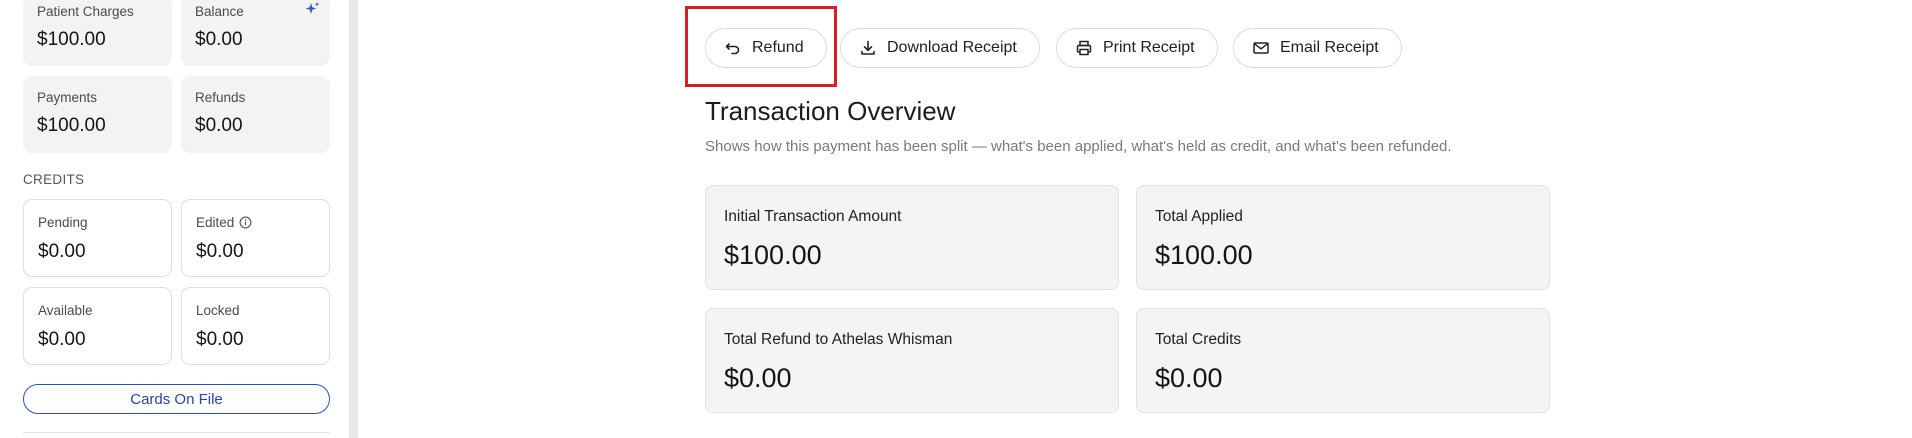  I want to click on initial-amount-card: Initial Transaction Amount $100.00, so click(912, 237).